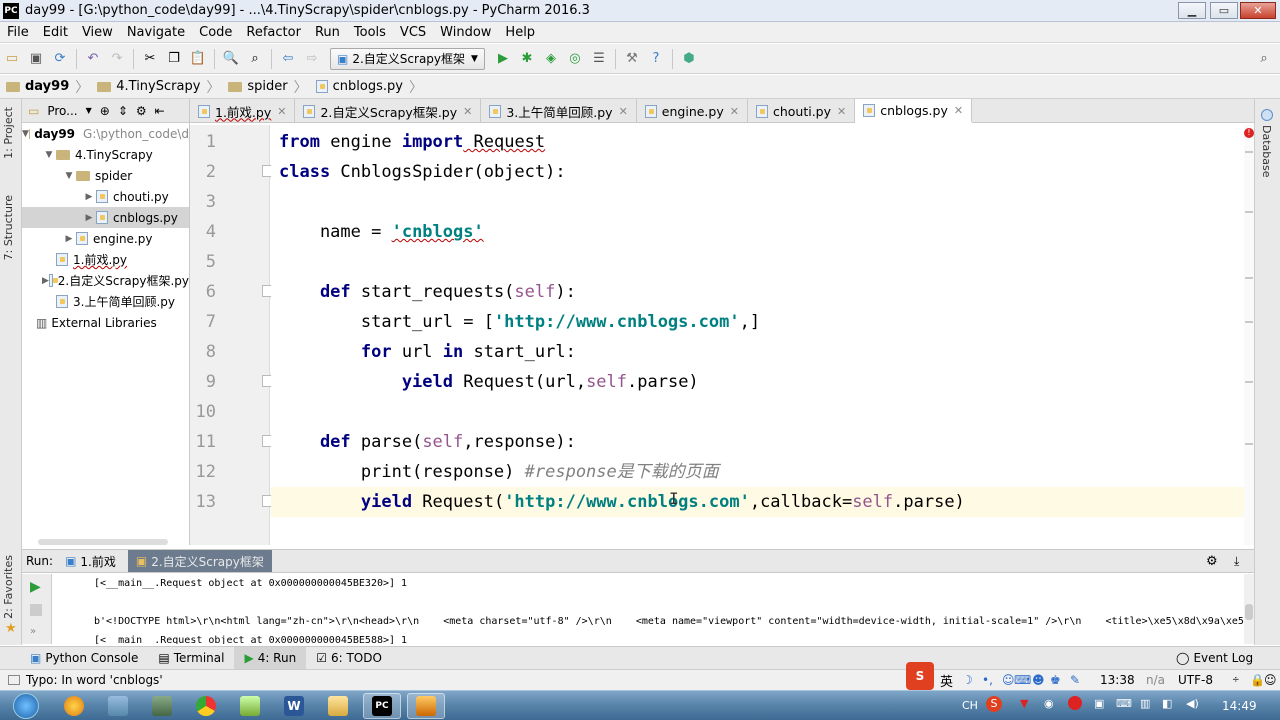 Image resolution: width=1280 pixels, height=720 pixels. I want to click on tree-item: 1.前戏.py, so click(105, 259).